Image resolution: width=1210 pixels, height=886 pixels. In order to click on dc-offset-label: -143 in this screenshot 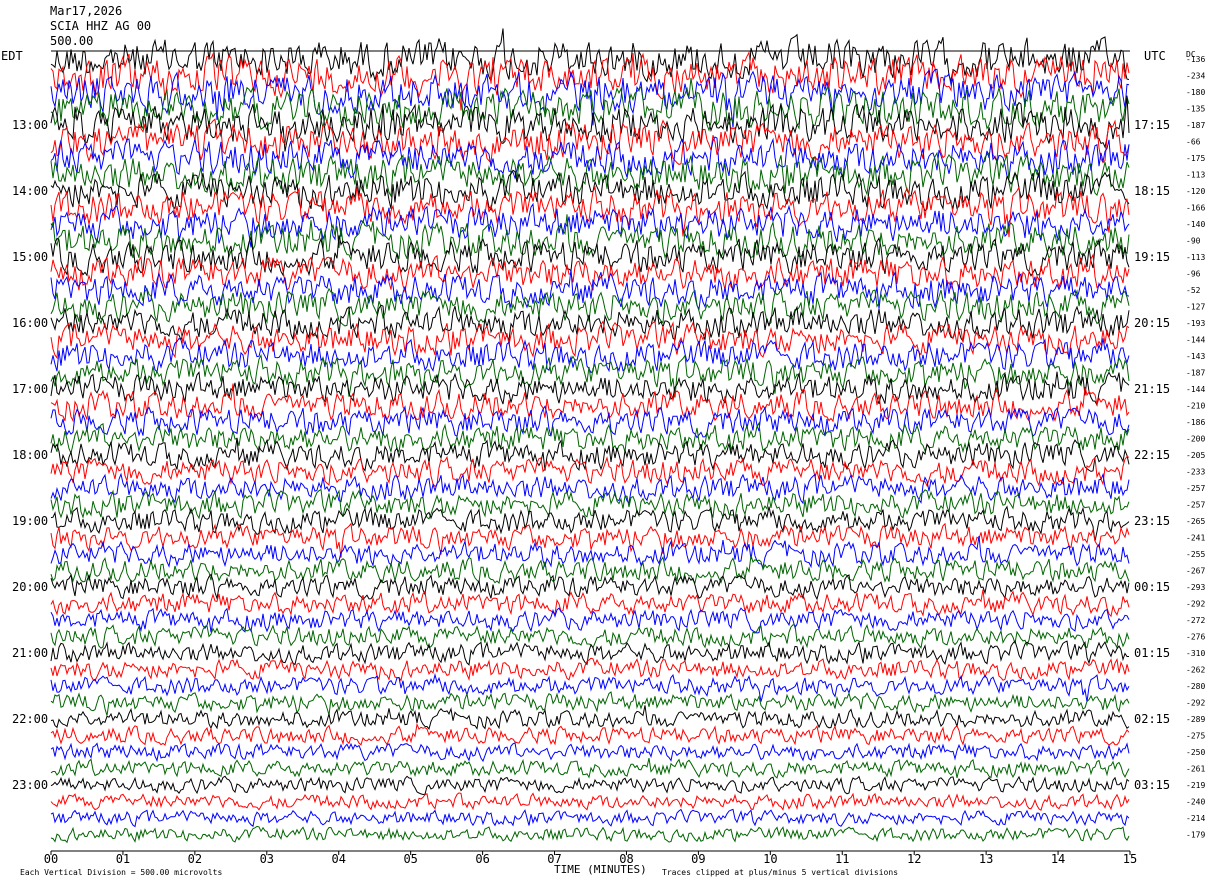, I will do `click(1195, 356)`.